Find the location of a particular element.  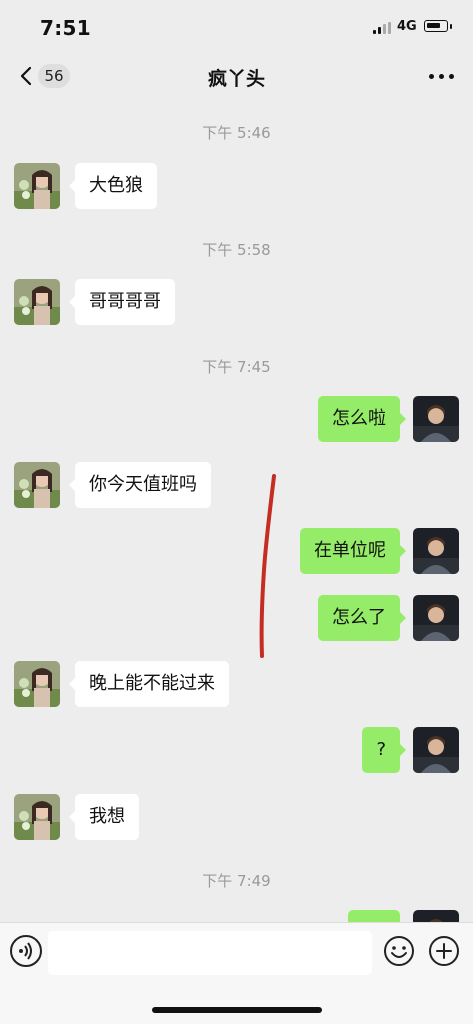

timestamp: 下午 5:58 is located at coordinates (236, 250).